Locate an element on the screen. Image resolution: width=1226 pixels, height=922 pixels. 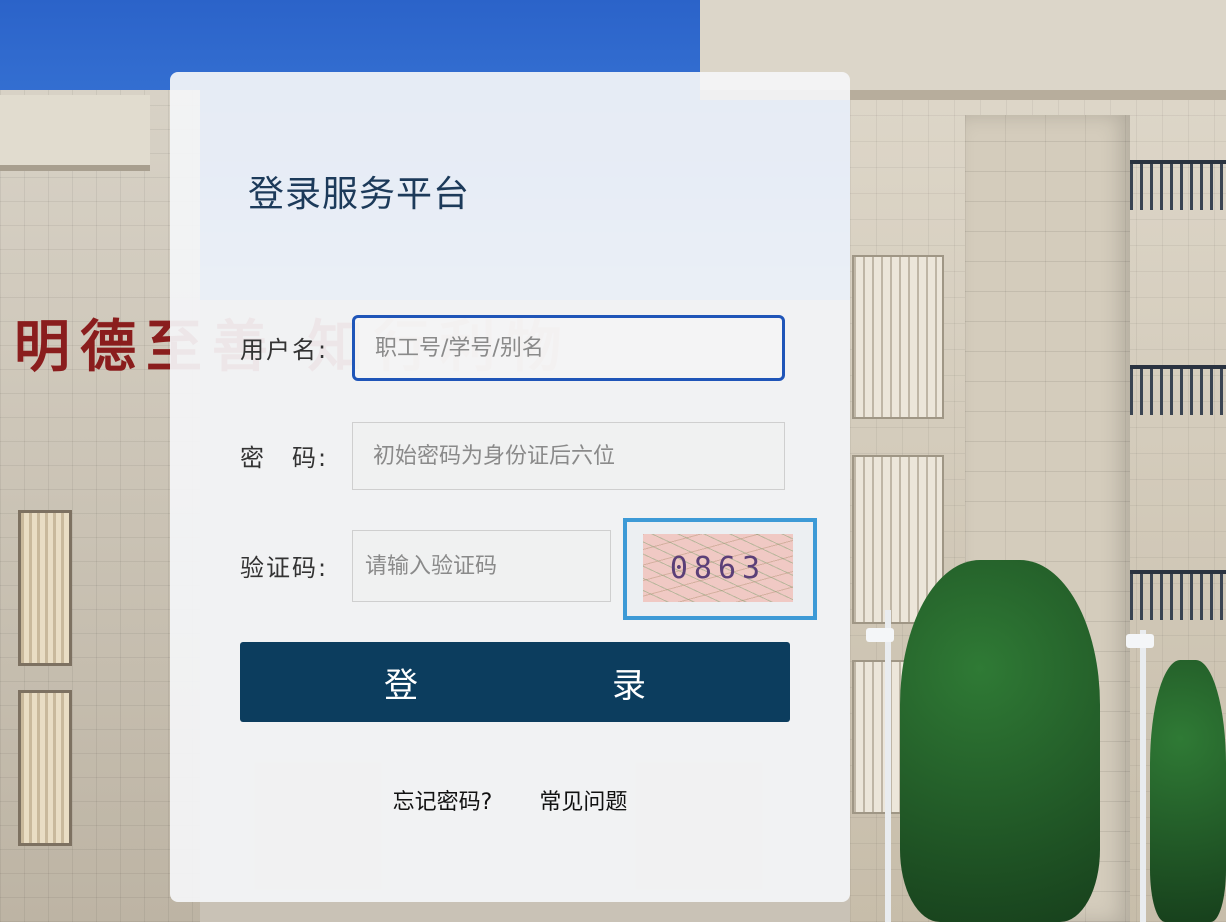
username-input is located at coordinates (568, 348).